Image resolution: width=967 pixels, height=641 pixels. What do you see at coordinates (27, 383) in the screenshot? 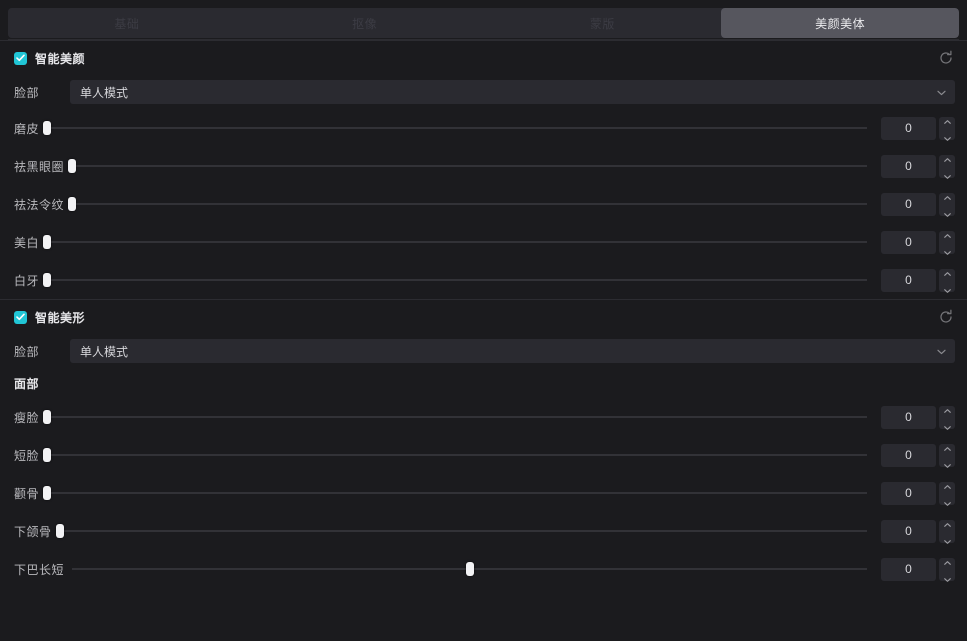
I see `group-title: 面部` at bounding box center [27, 383].